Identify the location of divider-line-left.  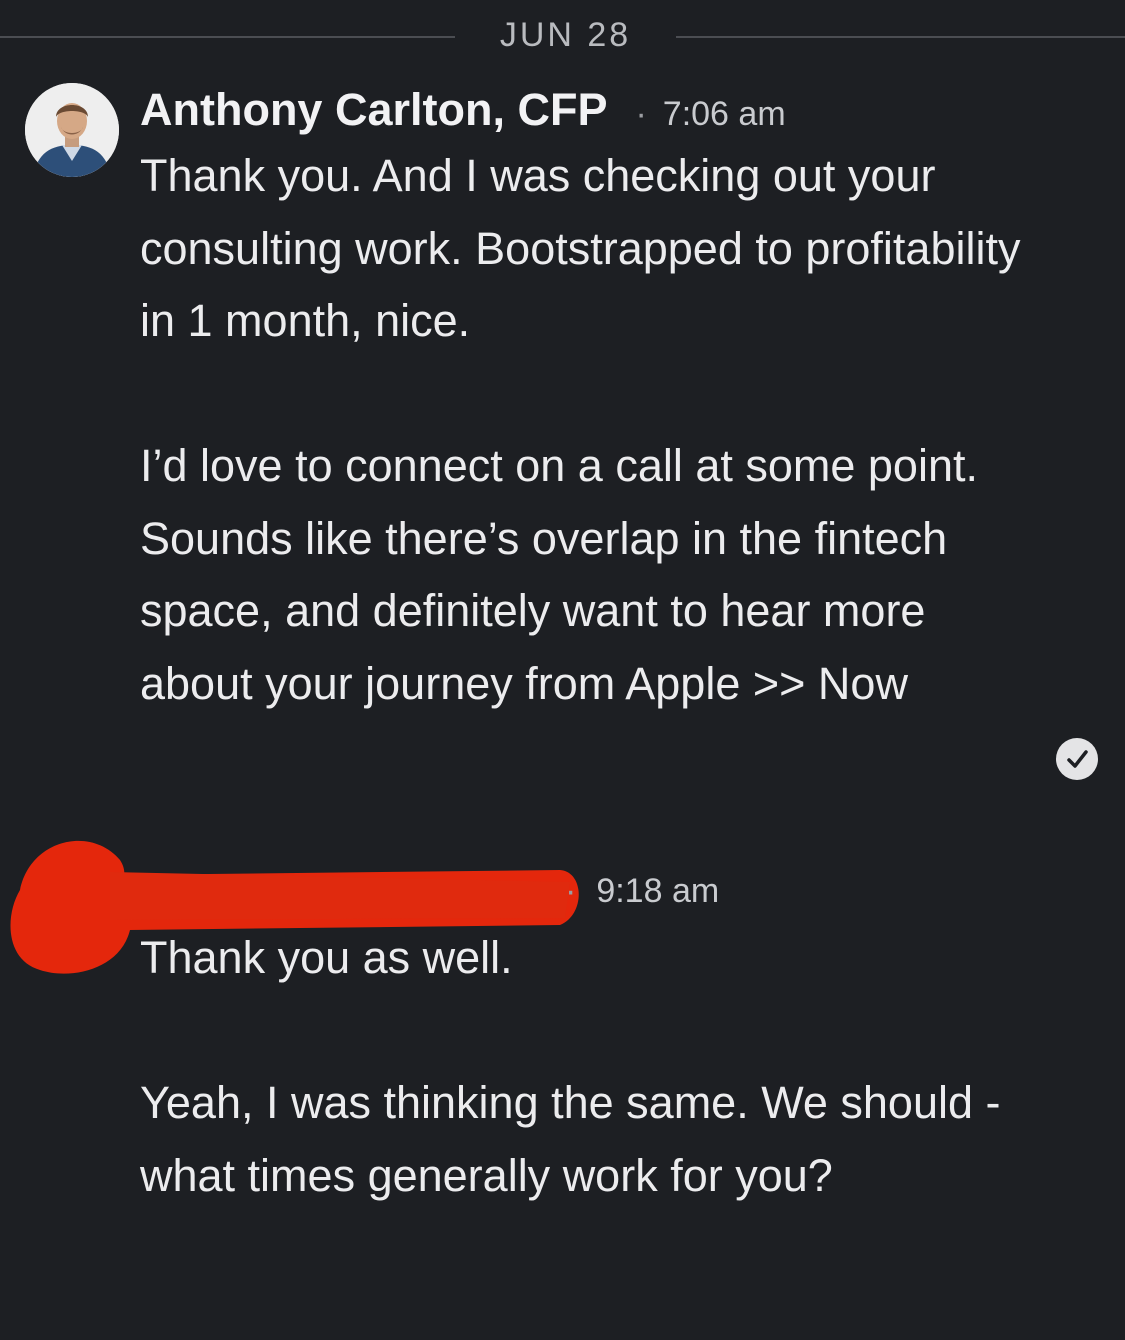
(227, 37).